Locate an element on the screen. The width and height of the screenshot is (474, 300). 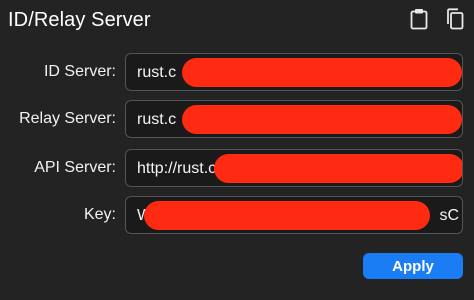
relay-server-label: Relay Server: is located at coordinates (67, 118).